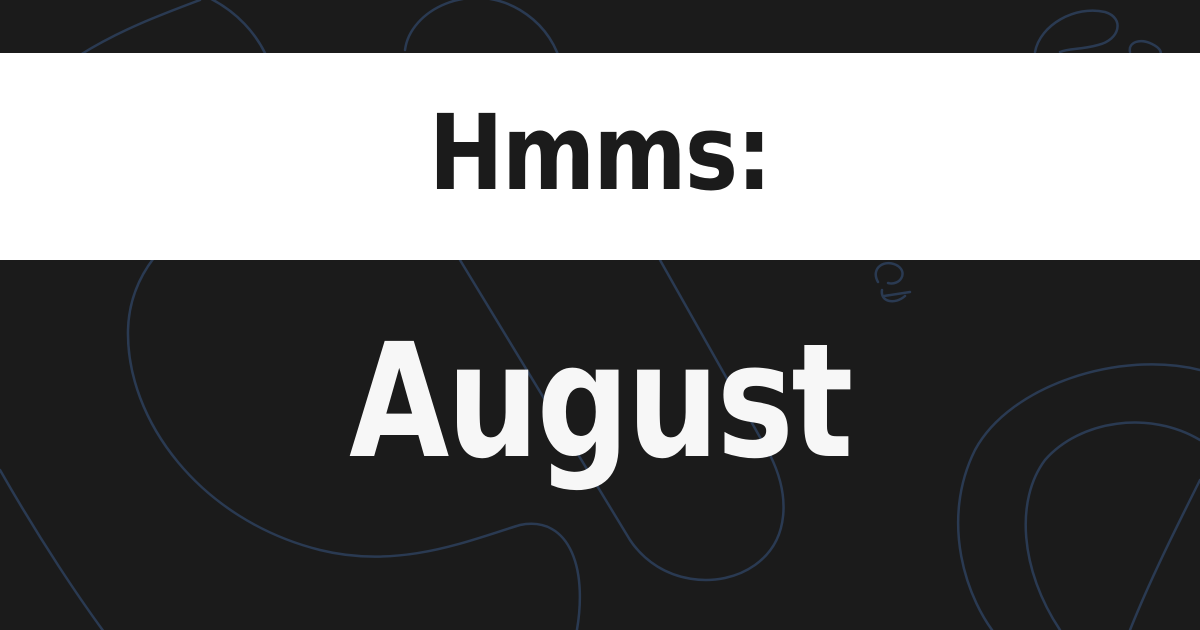 Image resolution: width=1200 pixels, height=630 pixels. Describe the element at coordinates (600, 152) in the screenshot. I see `heading-title: Hmms:` at that location.